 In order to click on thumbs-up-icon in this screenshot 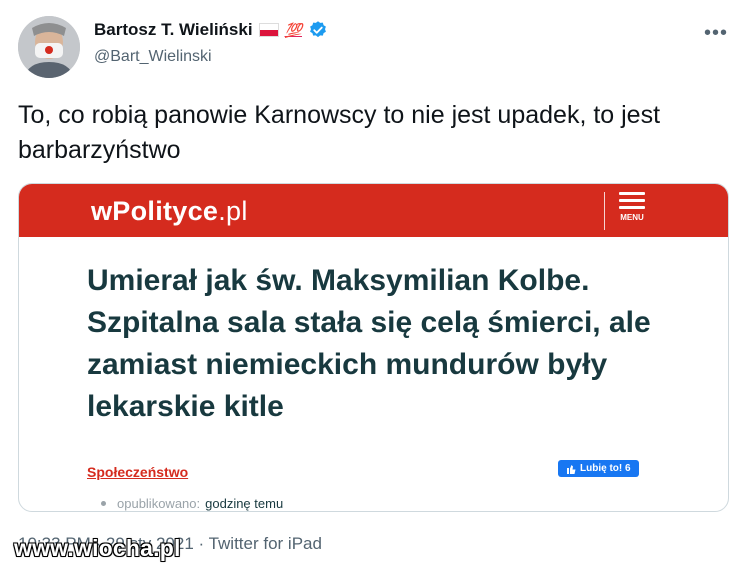, I will do `click(571, 469)`.